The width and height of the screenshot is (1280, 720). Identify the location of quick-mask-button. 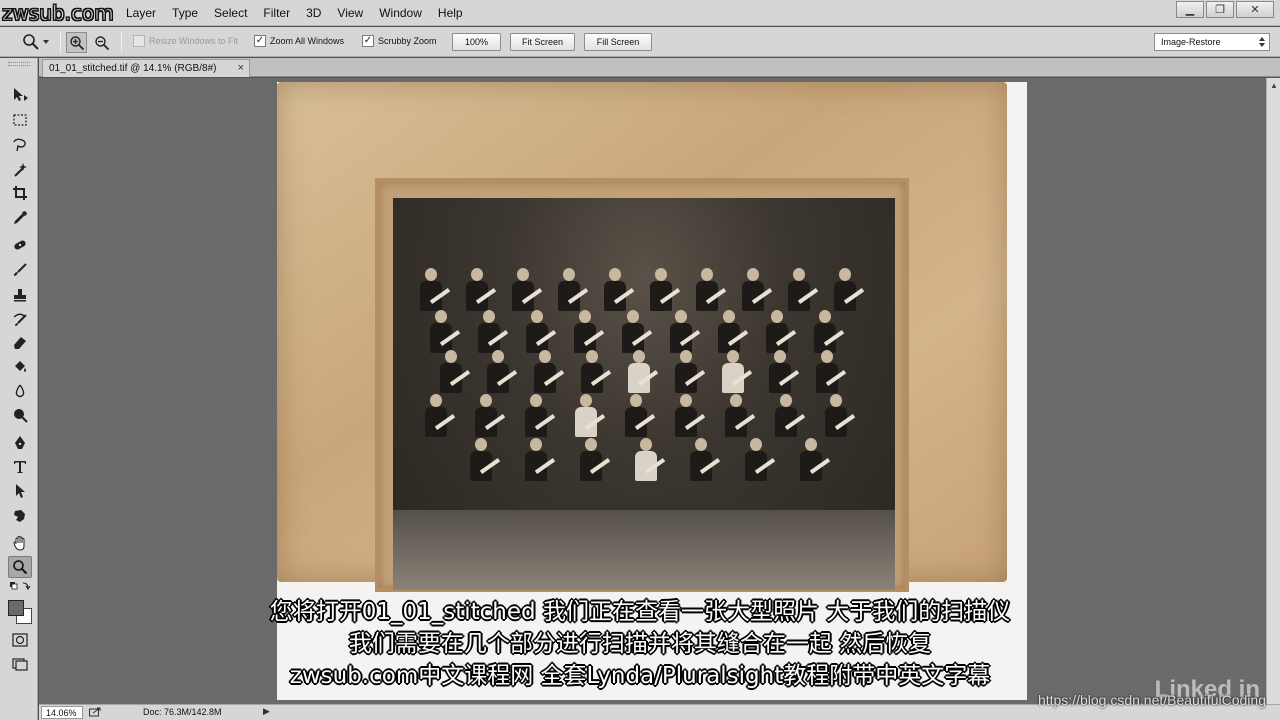
(20, 640).